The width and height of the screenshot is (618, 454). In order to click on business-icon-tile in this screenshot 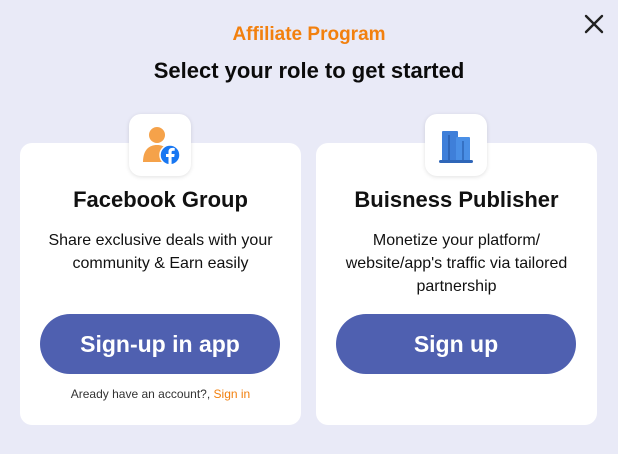, I will do `click(456, 145)`.